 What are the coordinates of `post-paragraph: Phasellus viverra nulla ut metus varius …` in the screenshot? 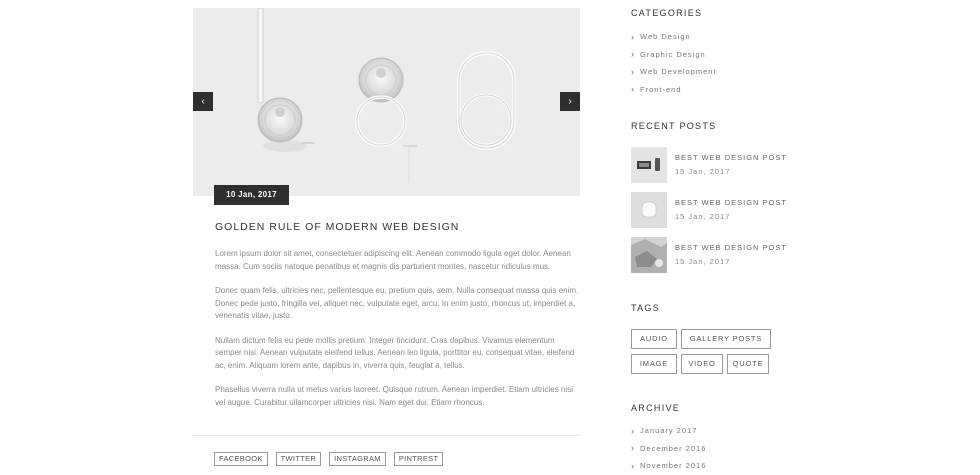 It's located at (394, 396).